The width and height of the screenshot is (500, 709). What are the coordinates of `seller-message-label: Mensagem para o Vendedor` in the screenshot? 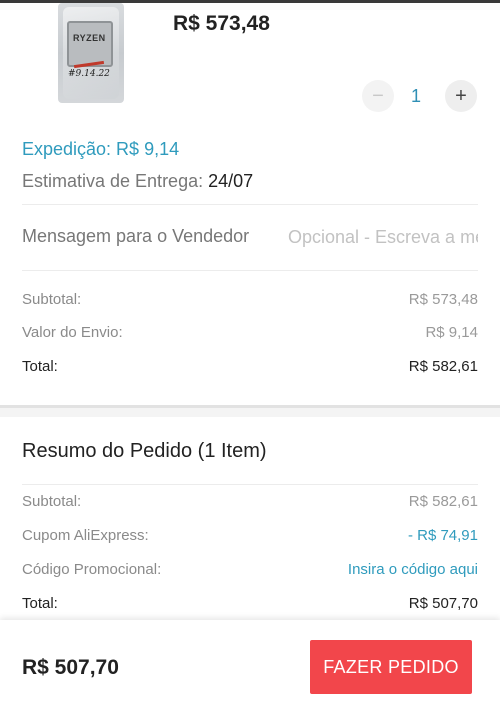 It's located at (136, 236).